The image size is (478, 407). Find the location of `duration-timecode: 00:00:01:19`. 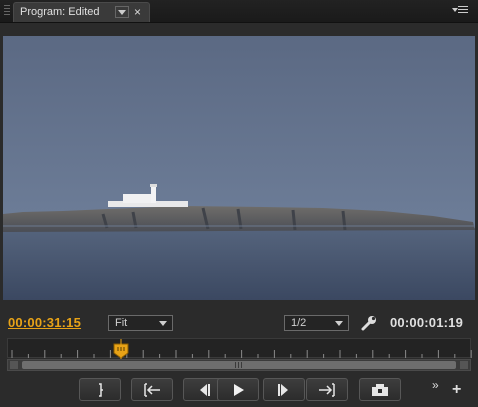

duration-timecode: 00:00:01:19 is located at coordinates (427, 322).